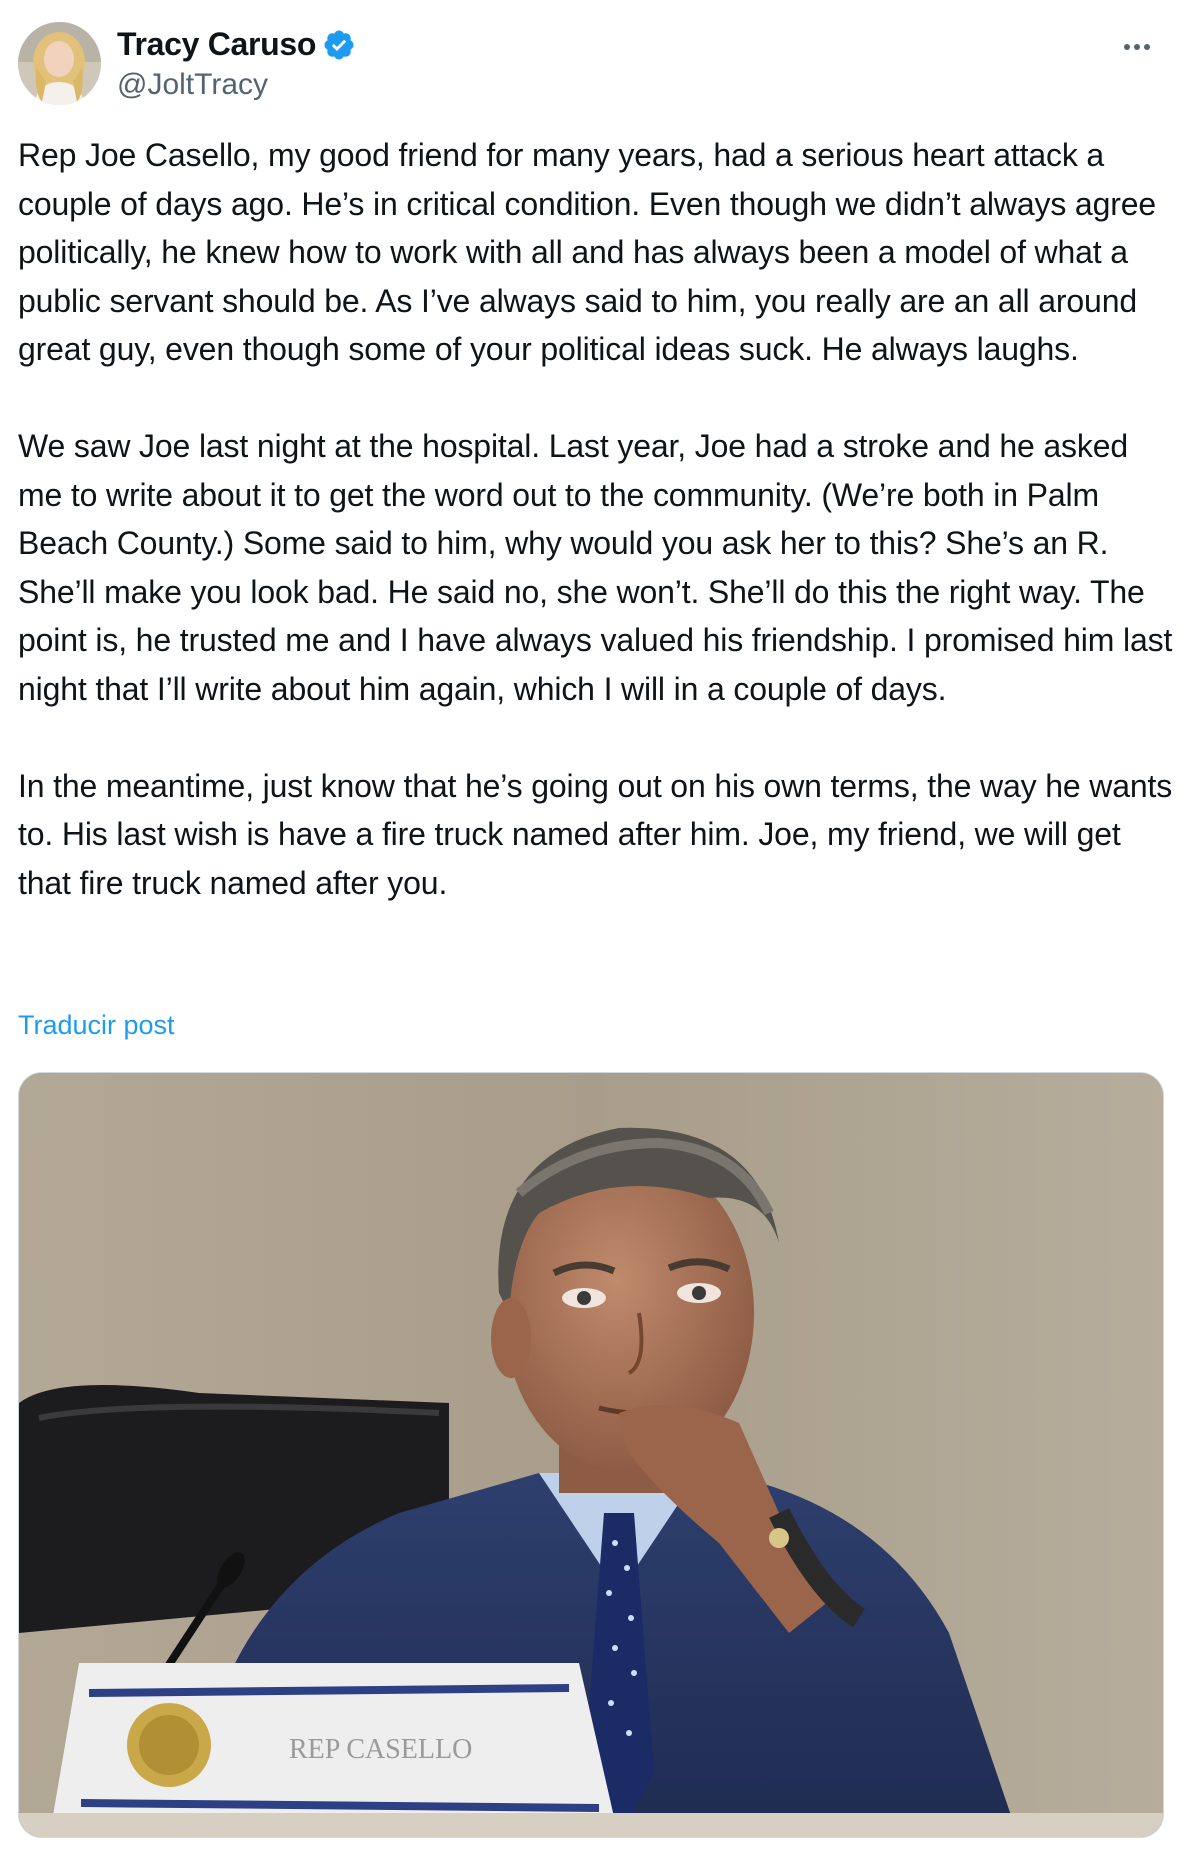 The image size is (1200, 1854). I want to click on nameplate-text: REP CASELLO, so click(380, 1749).